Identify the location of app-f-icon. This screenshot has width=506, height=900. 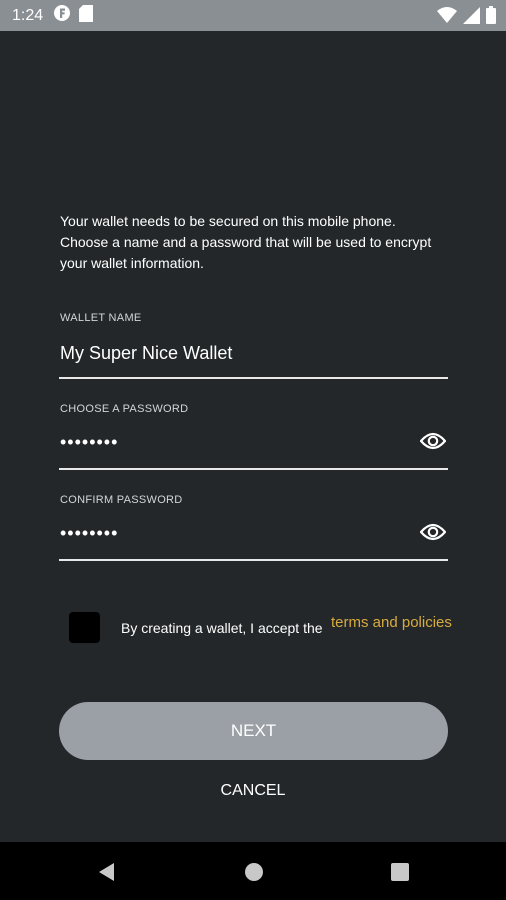
(62, 15).